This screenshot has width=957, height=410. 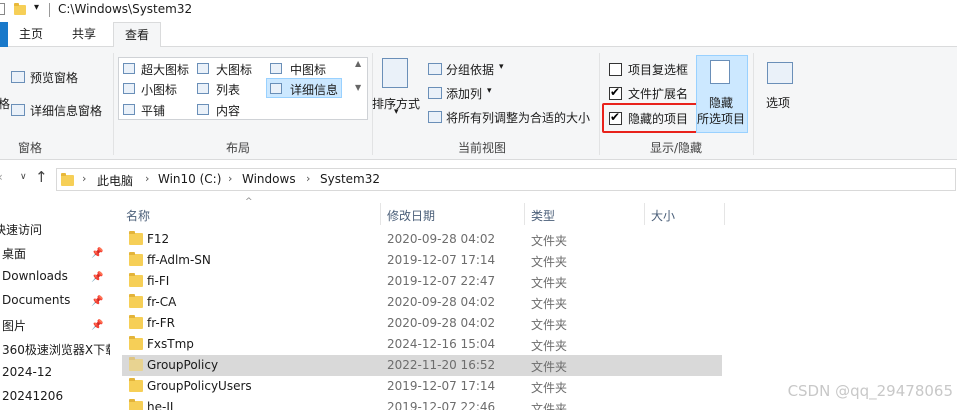 What do you see at coordinates (396, 112) in the screenshot?
I see `sort-by-dropdown-icon: ▾` at bounding box center [396, 112].